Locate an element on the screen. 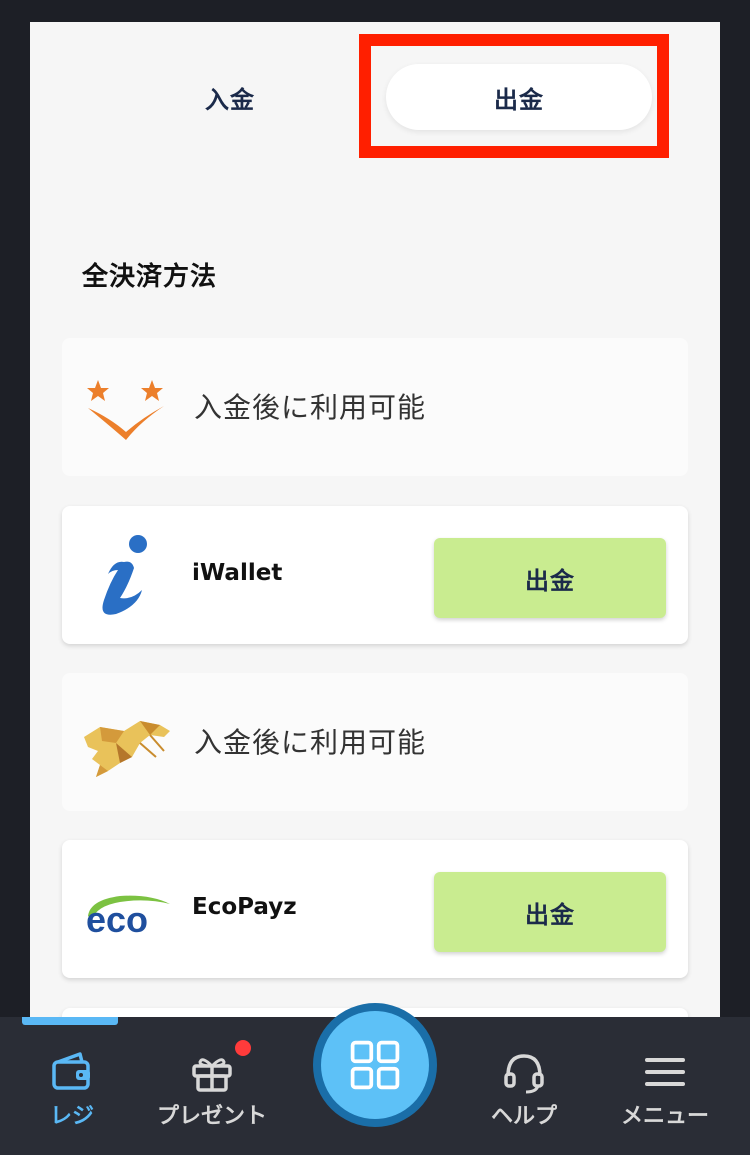 This screenshot has height=1155, width=750. payment-method-card-iwallet: iWallet 出金 is located at coordinates (375, 575).